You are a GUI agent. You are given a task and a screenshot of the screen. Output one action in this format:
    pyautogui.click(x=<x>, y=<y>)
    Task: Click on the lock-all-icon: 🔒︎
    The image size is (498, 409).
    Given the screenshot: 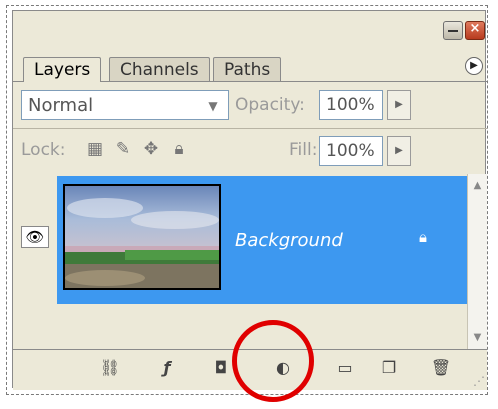 What is the action you would take?
    pyautogui.click(x=179, y=149)
    